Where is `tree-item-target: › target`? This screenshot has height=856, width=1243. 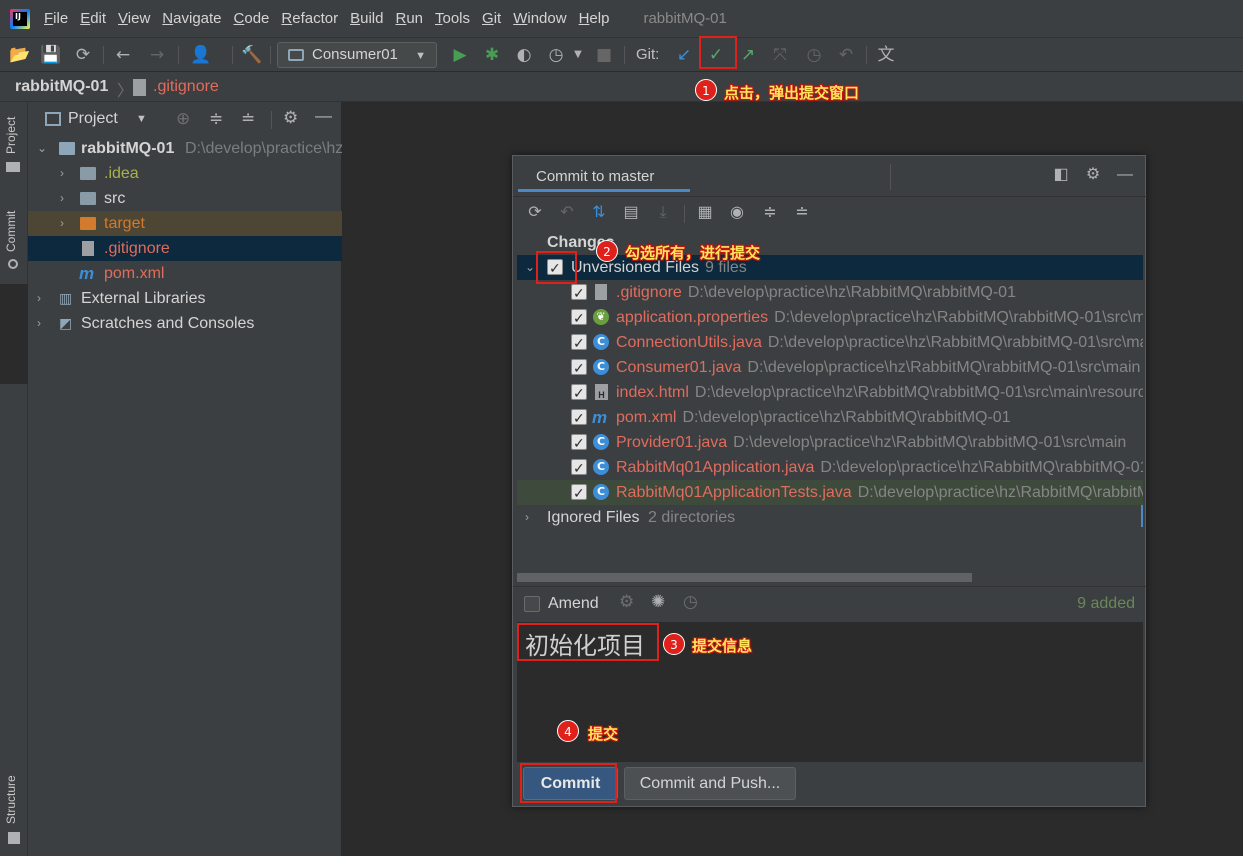
tree-item-target: › target is located at coordinates (185, 223).